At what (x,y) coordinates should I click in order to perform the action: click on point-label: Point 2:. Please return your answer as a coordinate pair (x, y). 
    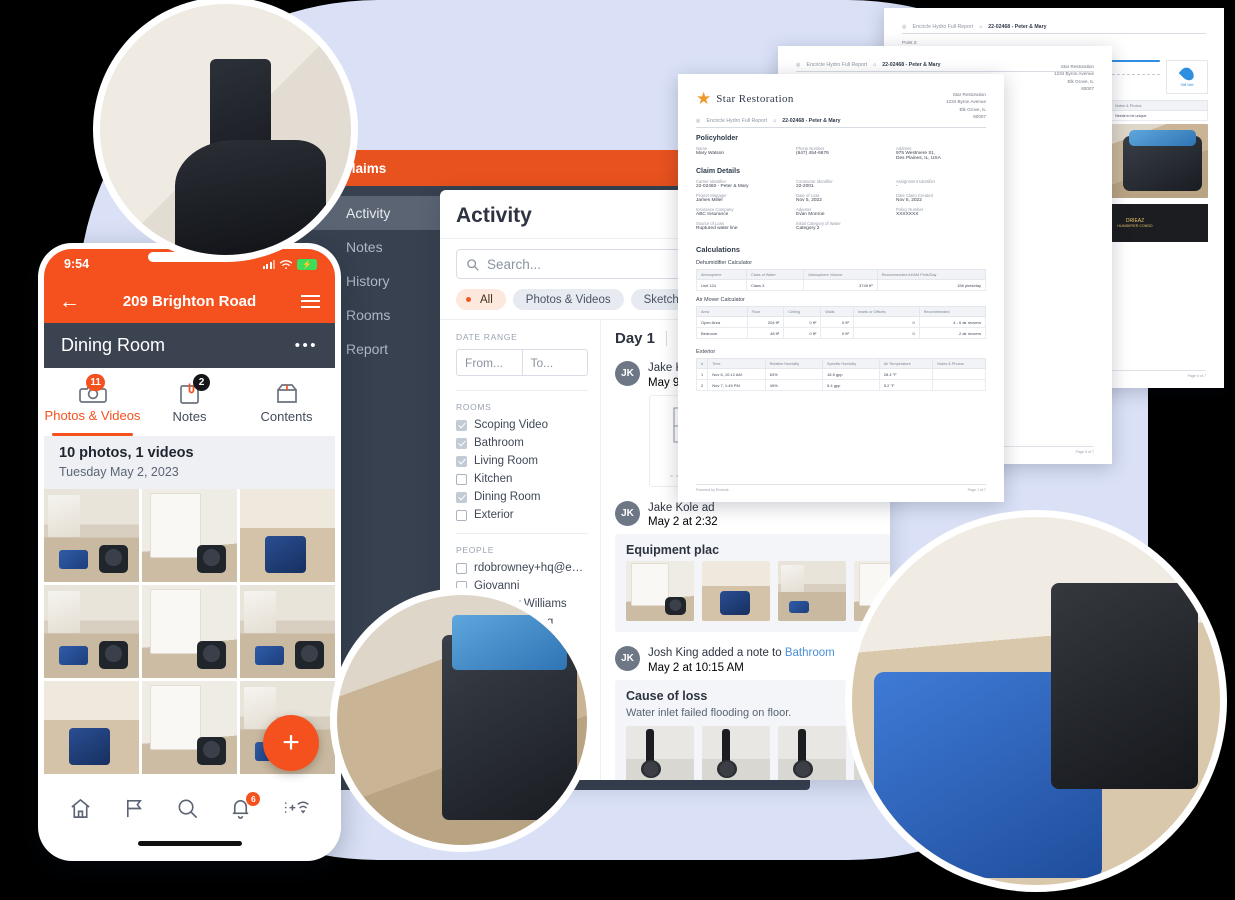
    Looking at the image, I should click on (910, 42).